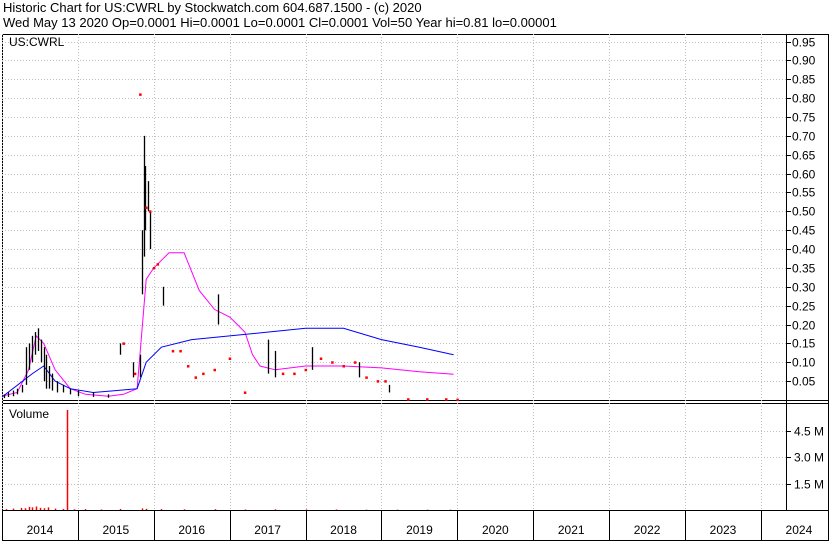  What do you see at coordinates (804, 43) in the screenshot?
I see `y-tick-label: 0.95` at bounding box center [804, 43].